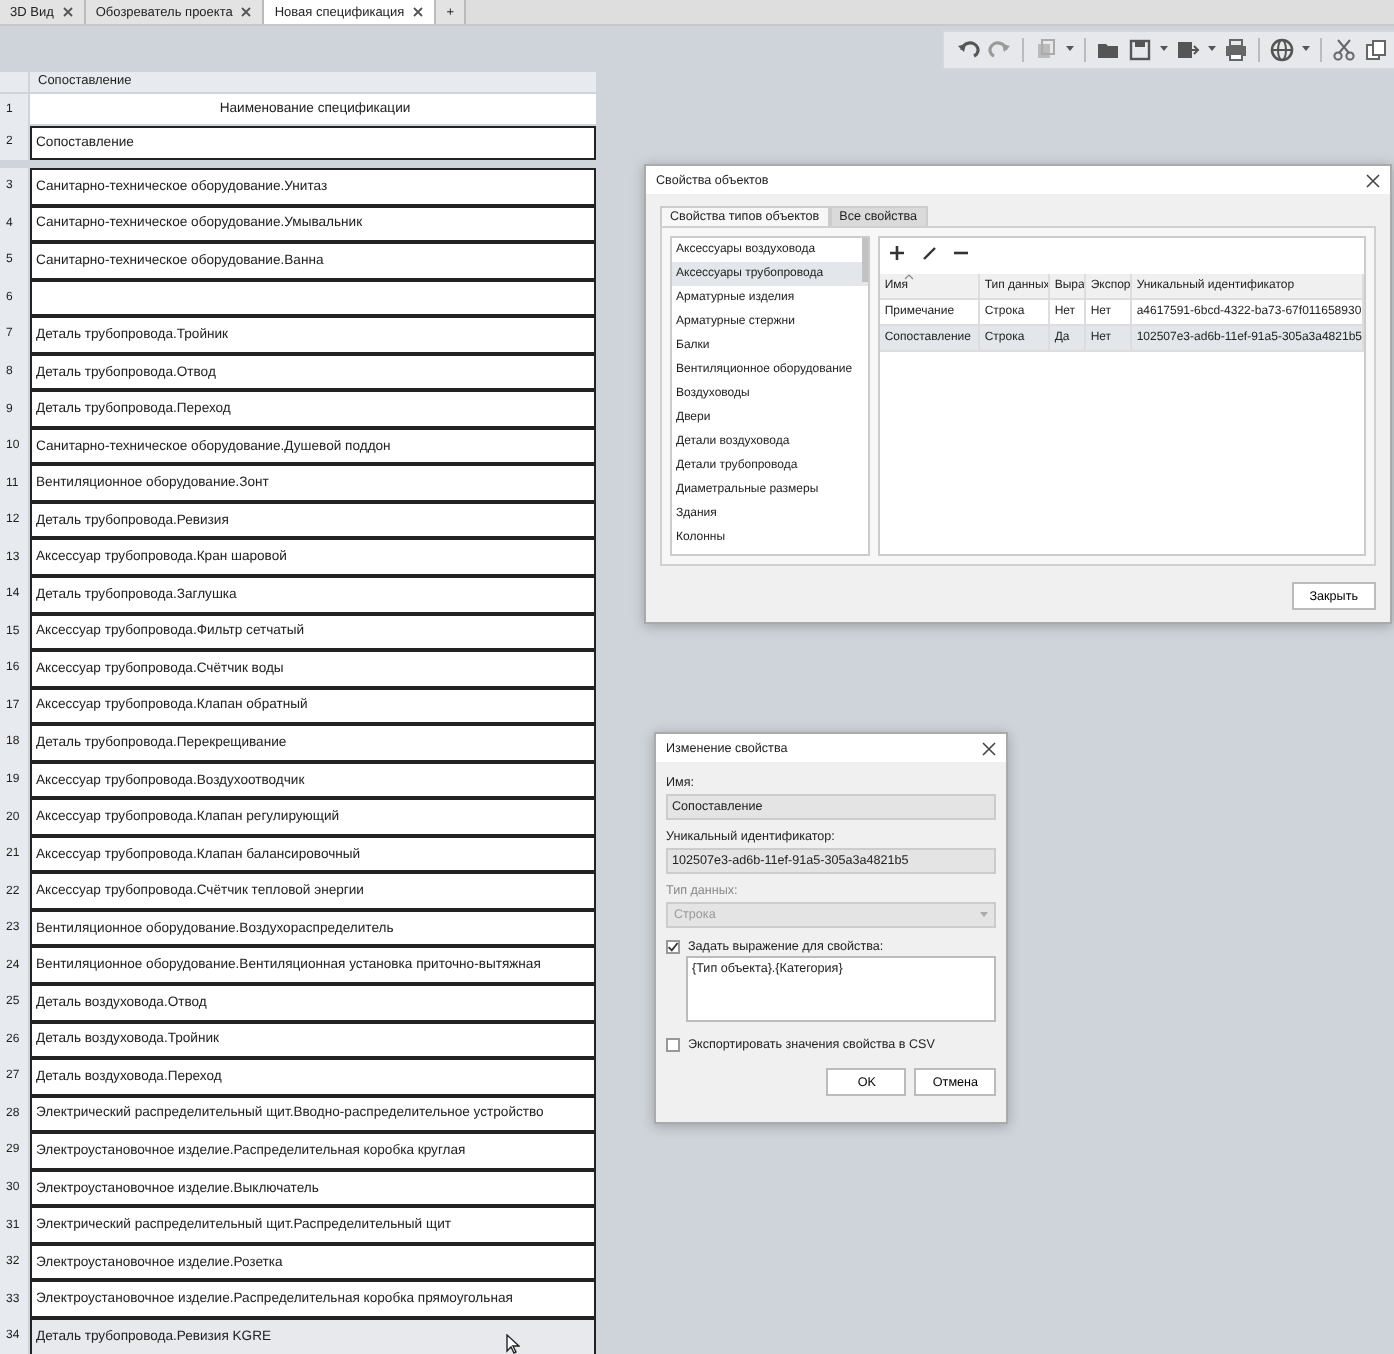 This screenshot has height=1354, width=1394. I want to click on pencil-icon, so click(929, 253).